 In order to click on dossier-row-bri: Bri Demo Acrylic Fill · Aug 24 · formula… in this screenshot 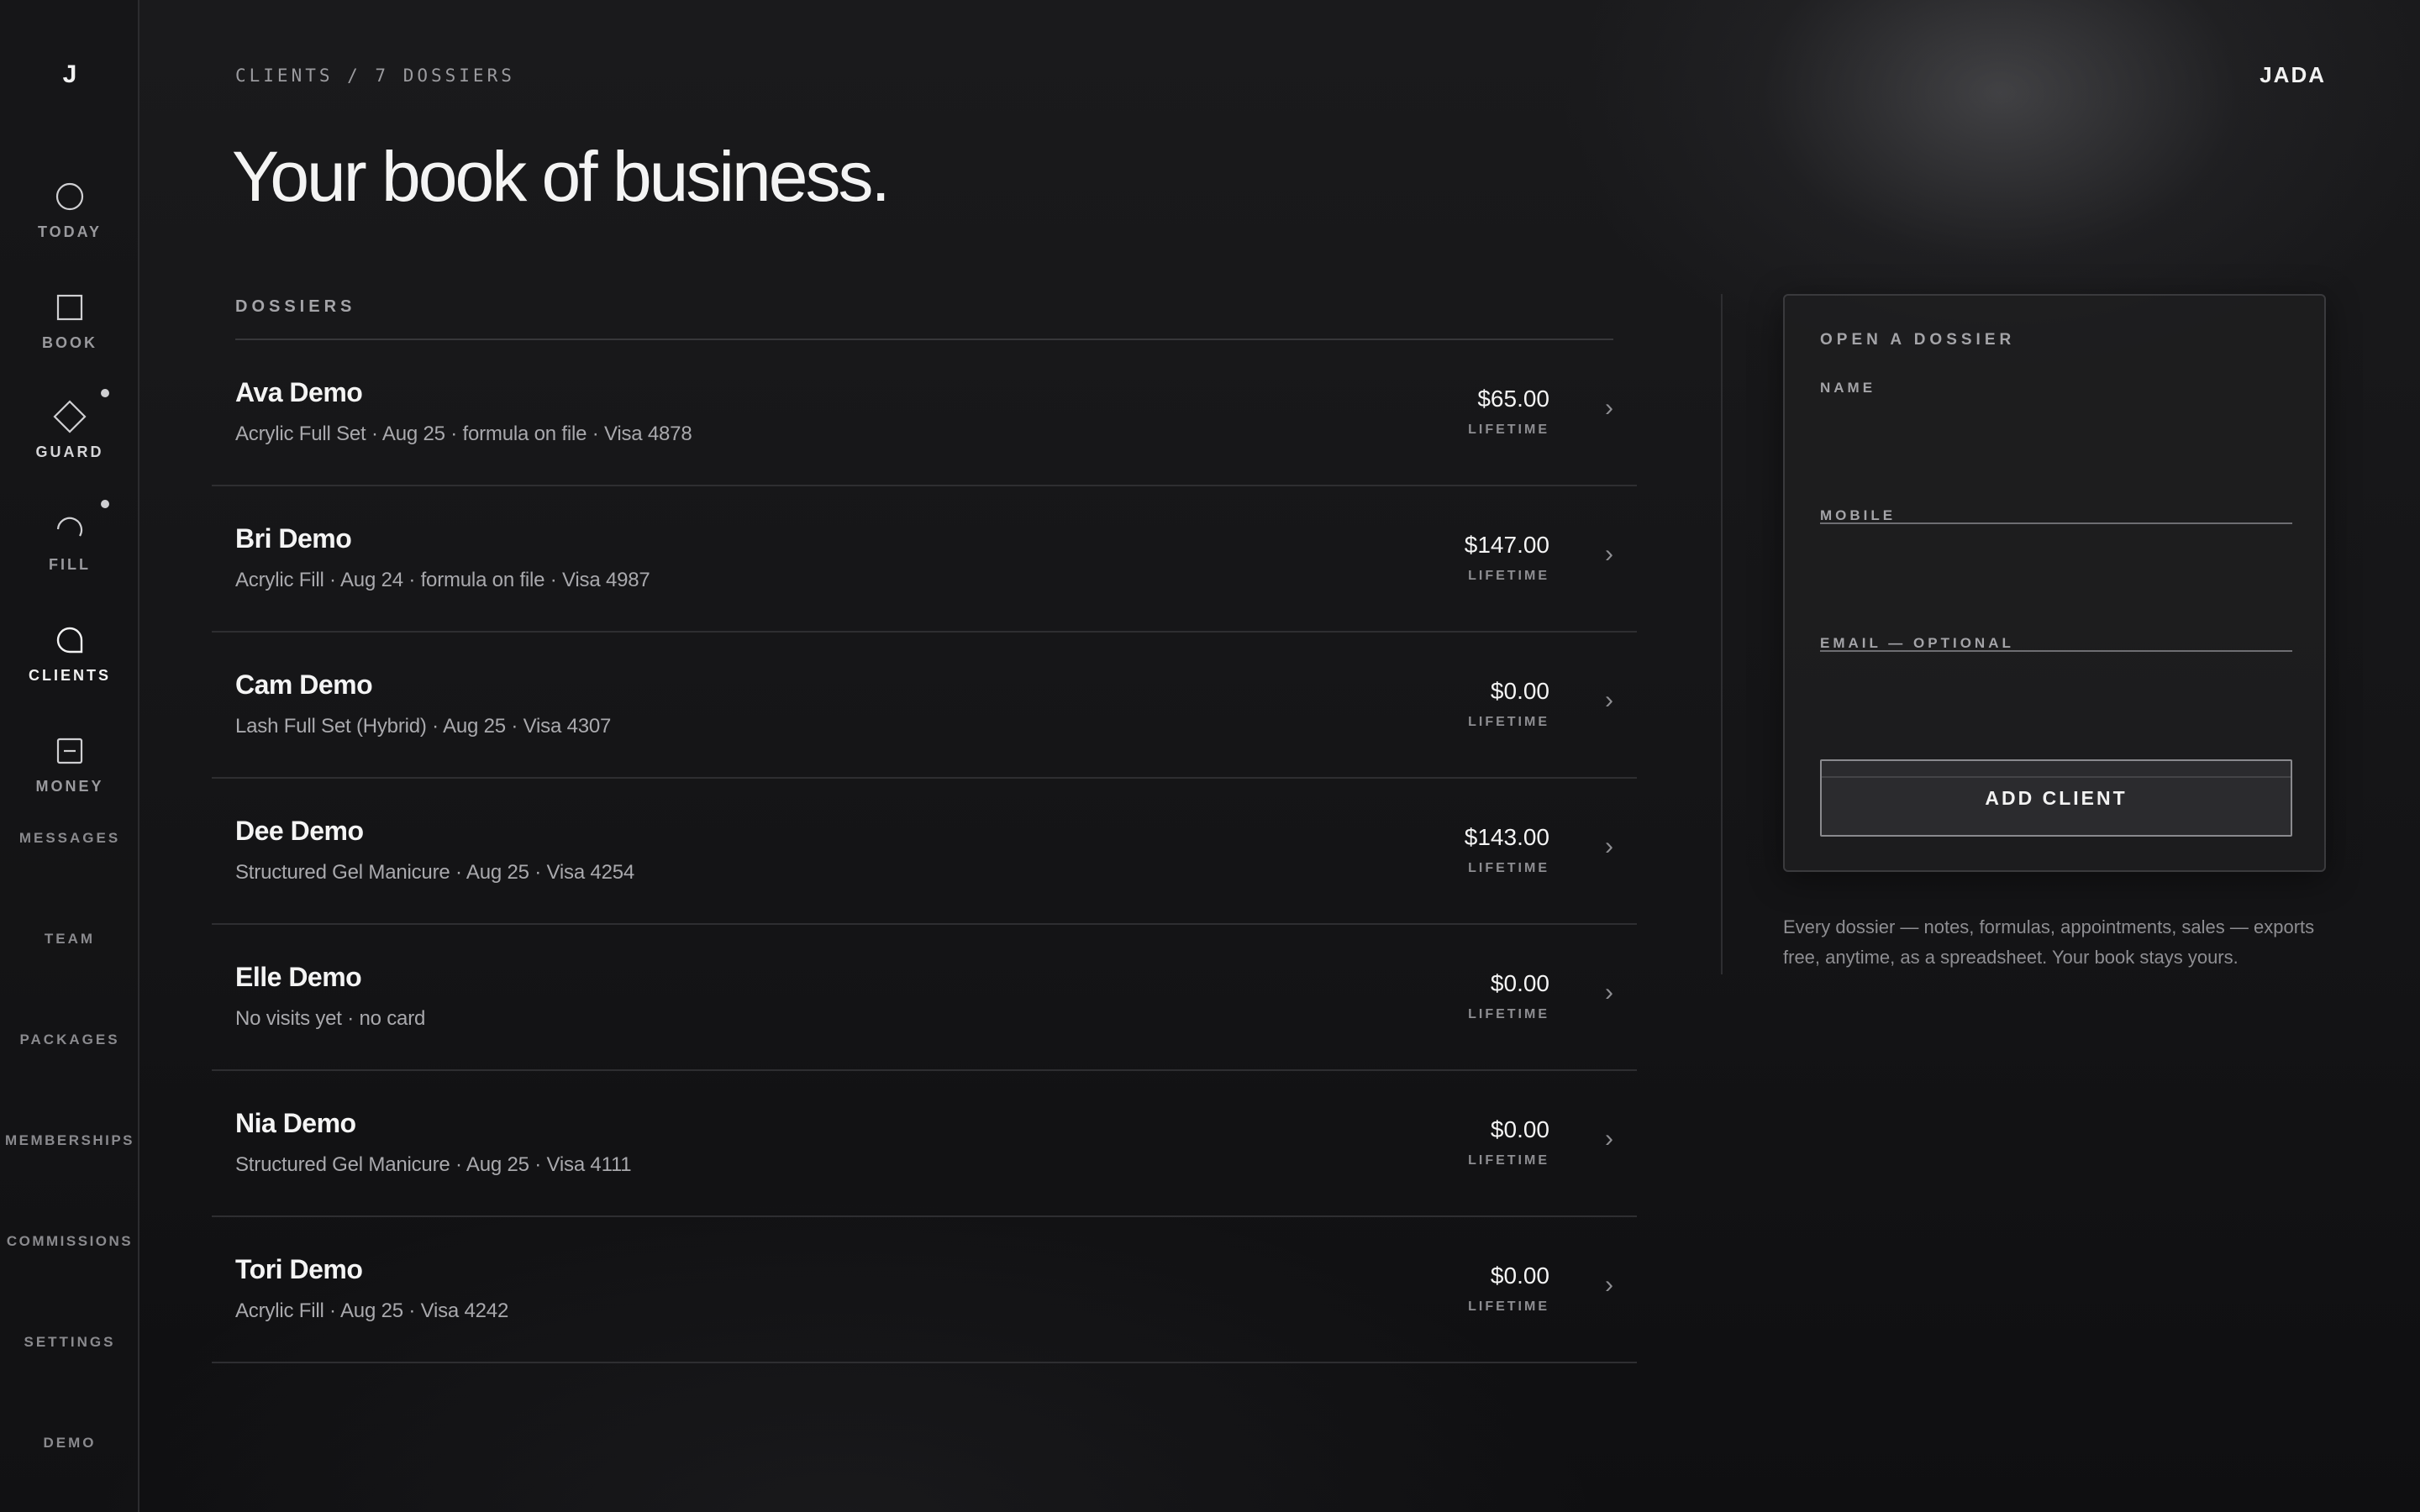, I will do `click(925, 559)`.